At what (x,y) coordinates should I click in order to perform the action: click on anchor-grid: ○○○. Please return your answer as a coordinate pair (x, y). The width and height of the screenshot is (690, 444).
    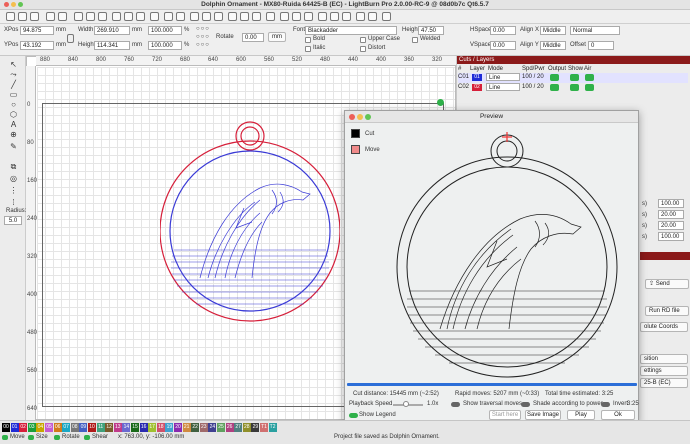
    Looking at the image, I should click on (203, 29).